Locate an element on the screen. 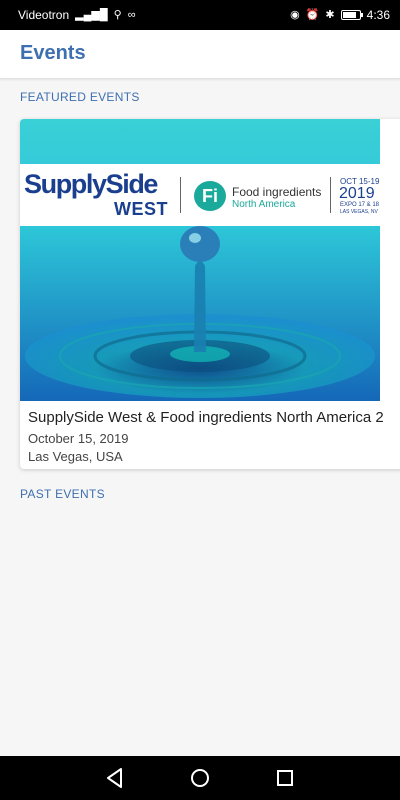 The height and width of the screenshot is (800, 400). status-left: Videotron ▂▄▆█ ⚲ ∞ is located at coordinates (77, 15).